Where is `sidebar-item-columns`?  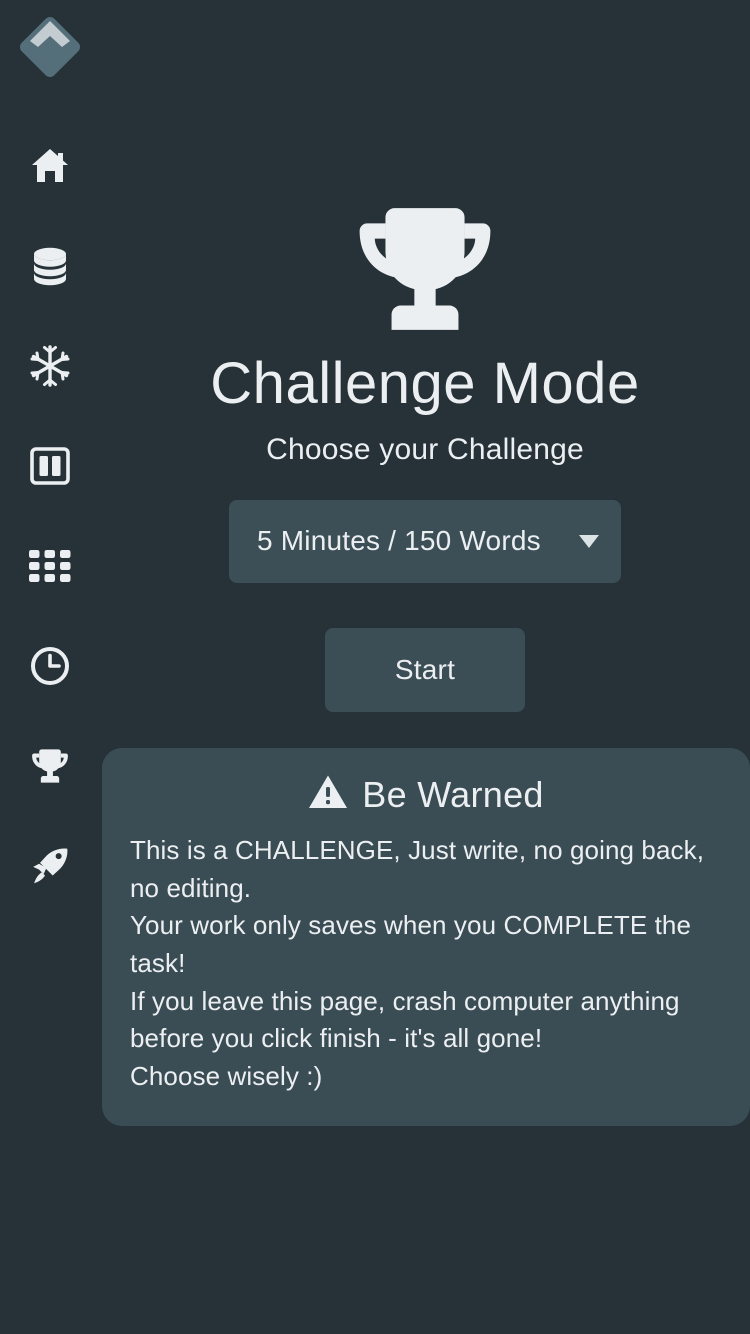 sidebar-item-columns is located at coordinates (50, 466).